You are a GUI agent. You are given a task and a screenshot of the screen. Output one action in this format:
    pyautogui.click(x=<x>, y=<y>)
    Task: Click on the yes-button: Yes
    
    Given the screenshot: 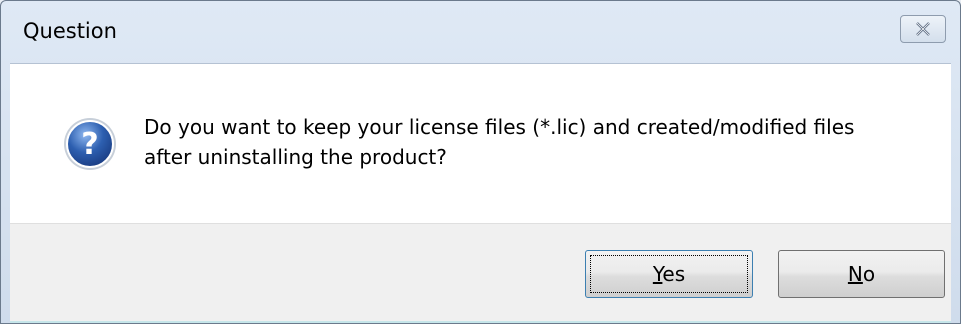 What is the action you would take?
    pyautogui.click(x=669, y=274)
    